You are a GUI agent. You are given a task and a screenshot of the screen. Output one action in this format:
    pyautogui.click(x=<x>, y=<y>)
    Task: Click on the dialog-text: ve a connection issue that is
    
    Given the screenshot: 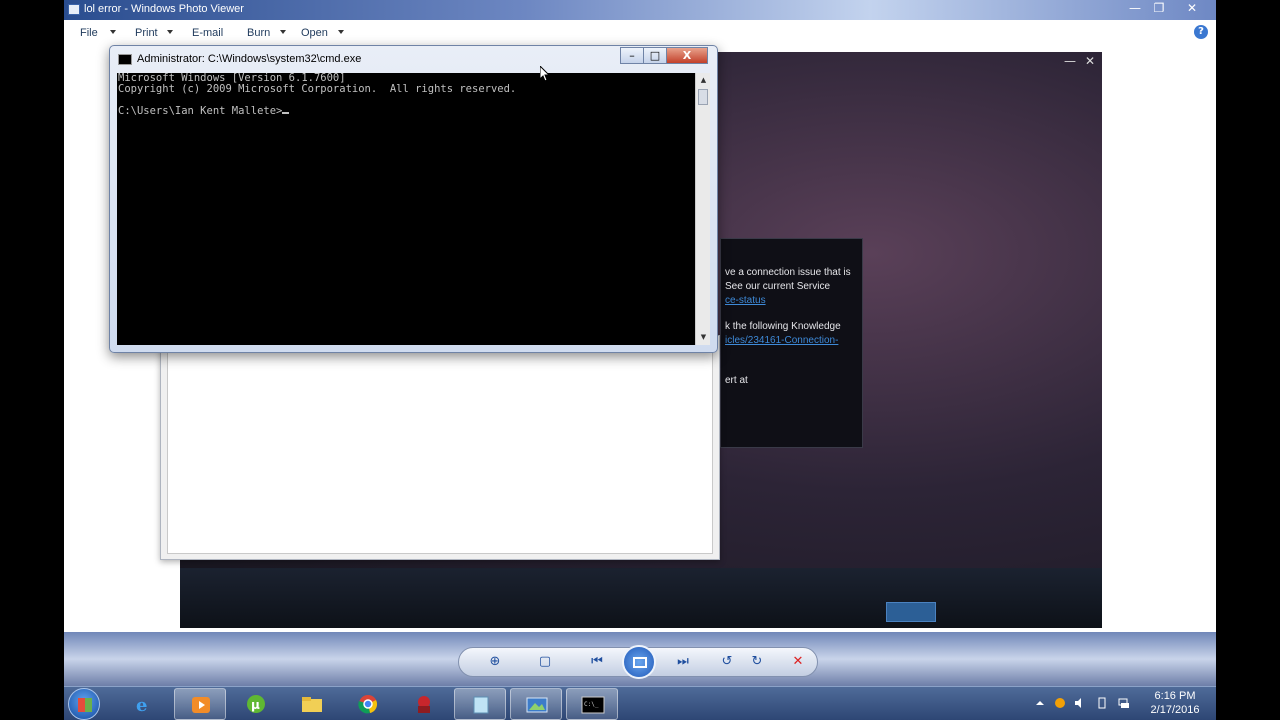 What is the action you would take?
    pyautogui.click(x=788, y=272)
    